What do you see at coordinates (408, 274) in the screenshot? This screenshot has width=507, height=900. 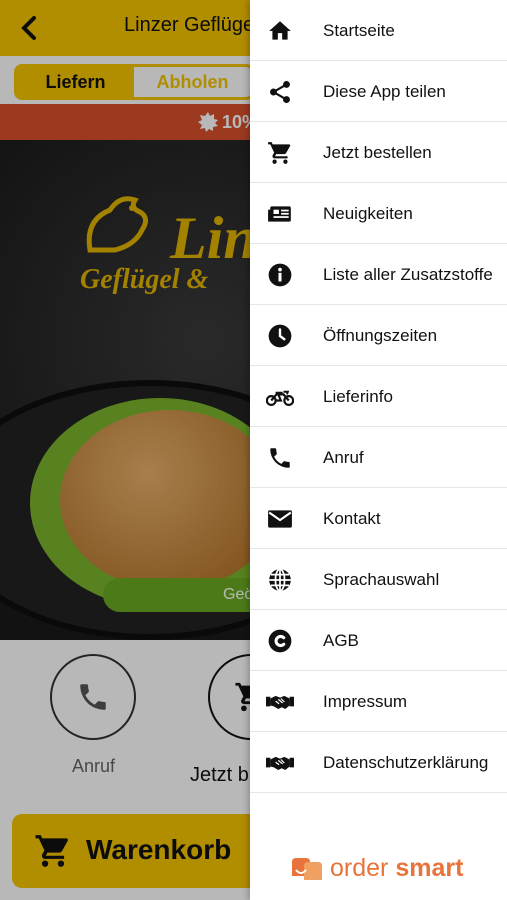 I see `menu-item-label: Liste aller Zusatzstoffe` at bounding box center [408, 274].